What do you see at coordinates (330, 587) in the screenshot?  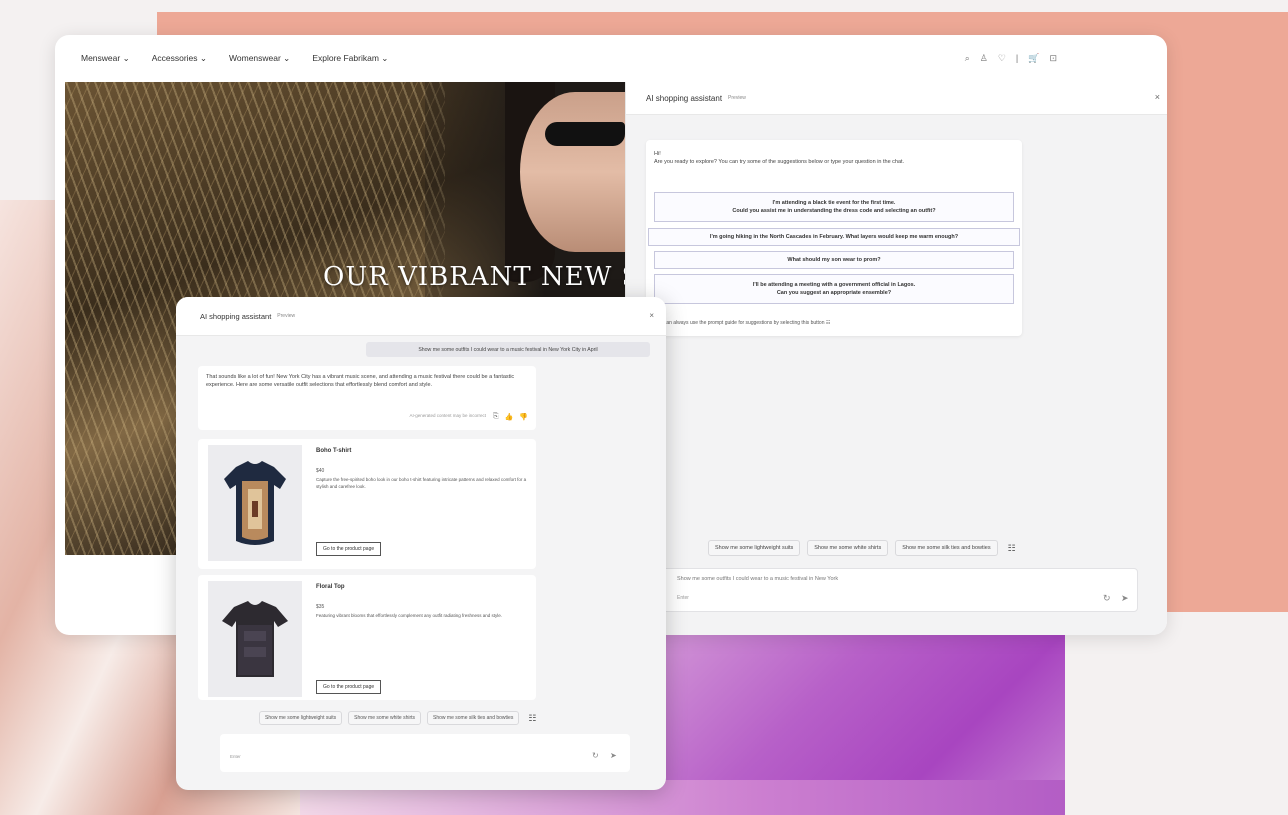 I see `product-title: Floral Top` at bounding box center [330, 587].